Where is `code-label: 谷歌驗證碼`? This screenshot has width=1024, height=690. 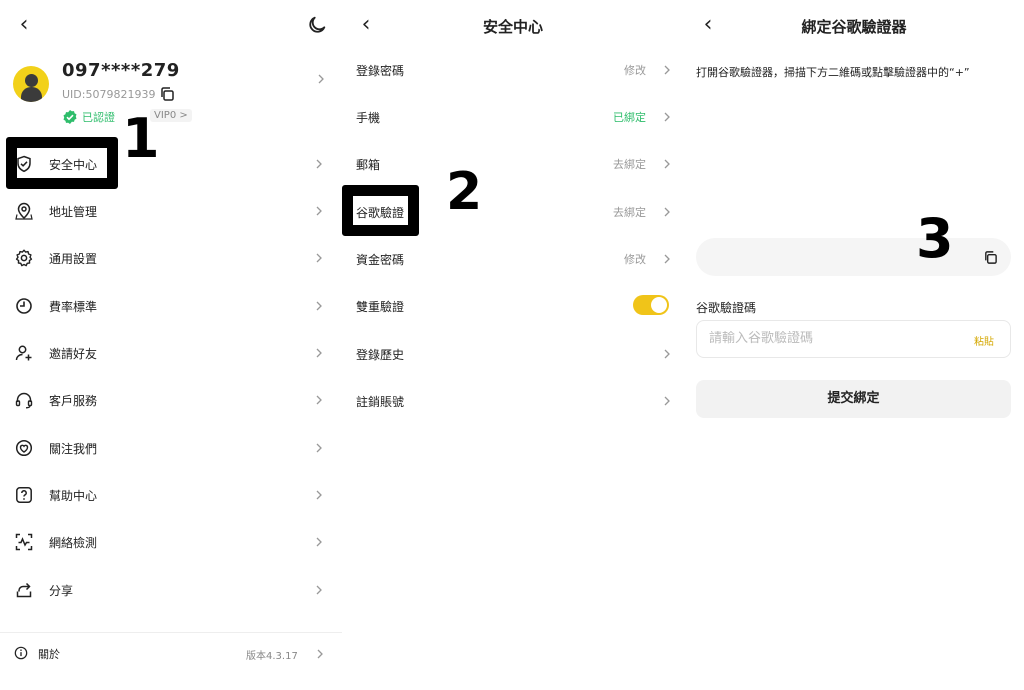 code-label: 谷歌驗證碼 is located at coordinates (726, 308).